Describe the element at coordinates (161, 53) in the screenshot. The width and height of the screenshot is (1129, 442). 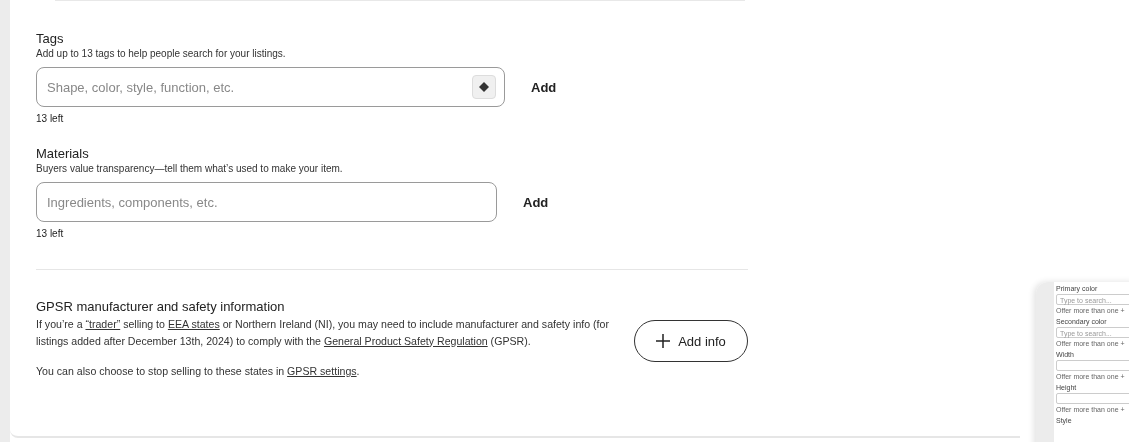
I see `section-description: Add up to 13 tags to help people search for your listings.` at that location.